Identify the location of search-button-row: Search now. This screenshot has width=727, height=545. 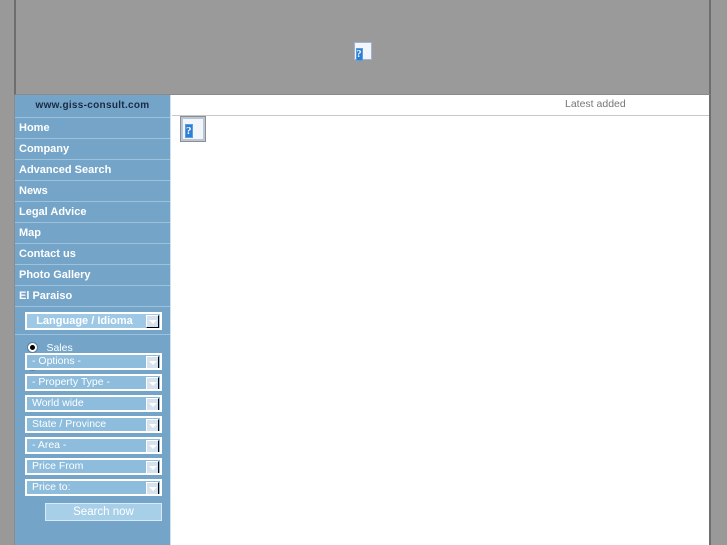
(92, 510).